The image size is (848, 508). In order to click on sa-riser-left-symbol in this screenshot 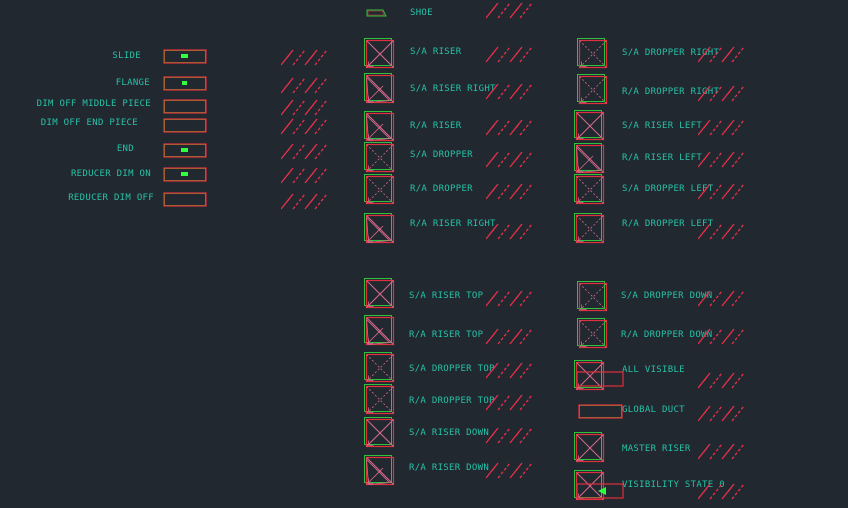, I will do `click(591, 127)`.